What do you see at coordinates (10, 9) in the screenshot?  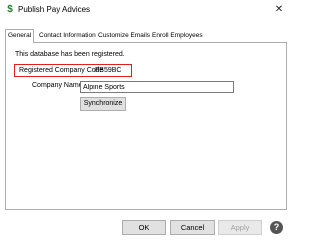 I see `dollar-icon: $` at bounding box center [10, 9].